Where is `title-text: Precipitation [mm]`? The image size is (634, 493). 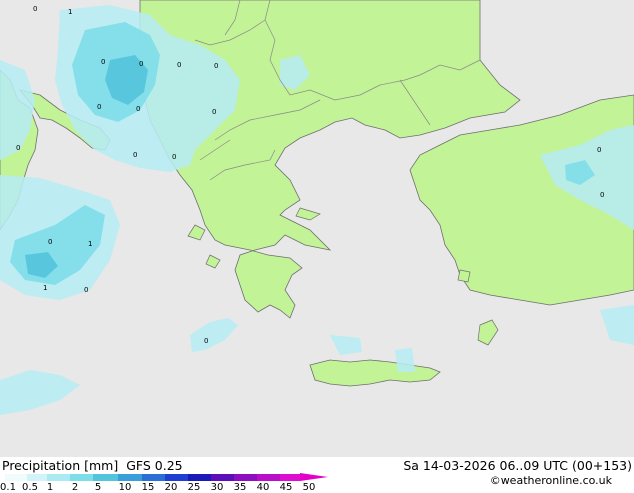
title-text: Precipitation [mm] is located at coordinates (60, 465).